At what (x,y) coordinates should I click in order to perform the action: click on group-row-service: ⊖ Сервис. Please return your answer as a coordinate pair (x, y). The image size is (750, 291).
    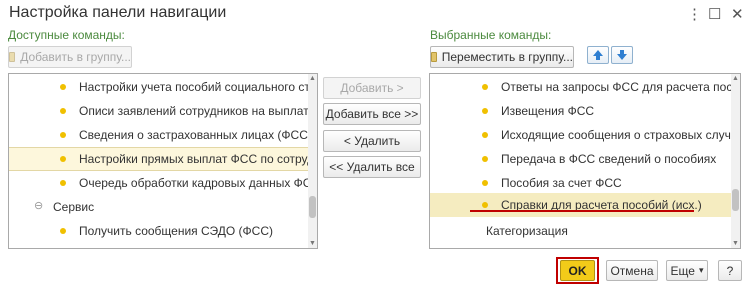
    Looking at the image, I should click on (159, 207).